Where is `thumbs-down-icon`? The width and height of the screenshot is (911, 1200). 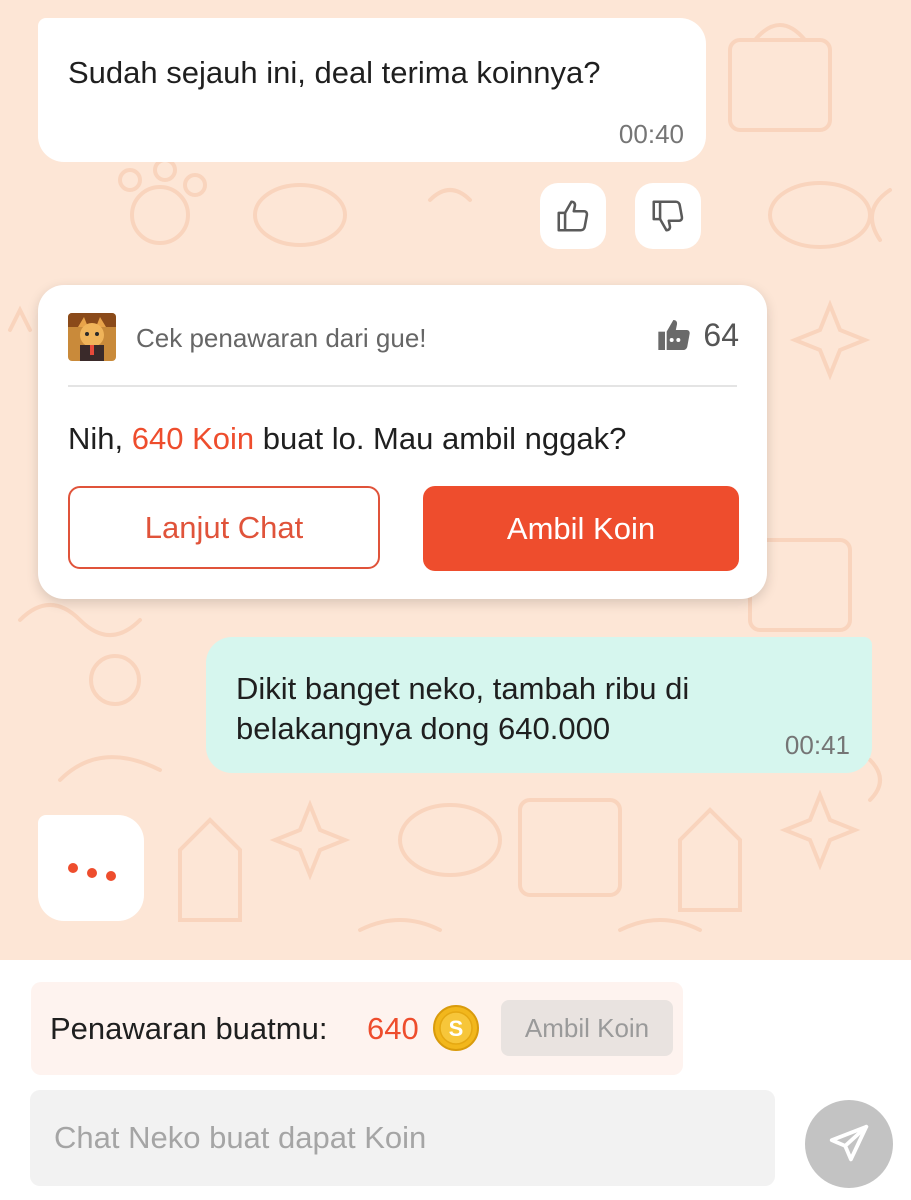 thumbs-down-icon is located at coordinates (668, 216).